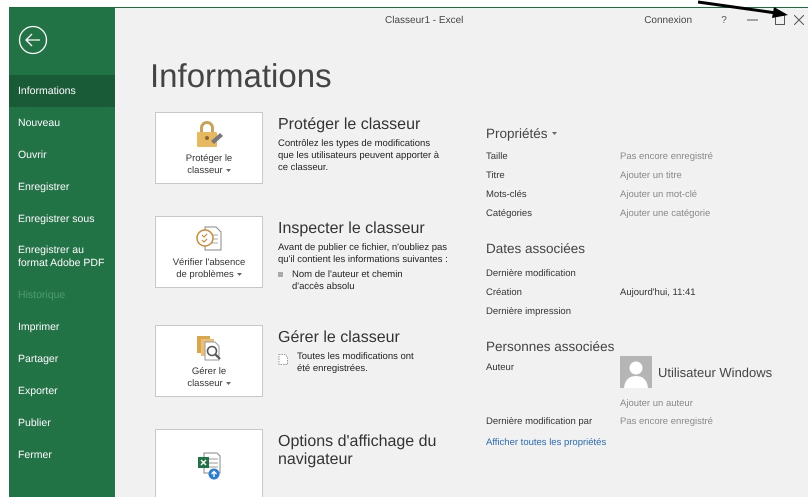 This screenshot has width=808, height=497. What do you see at coordinates (358, 451) in the screenshot?
I see `section-heading: Options d'affichage du navigateur` at bounding box center [358, 451].